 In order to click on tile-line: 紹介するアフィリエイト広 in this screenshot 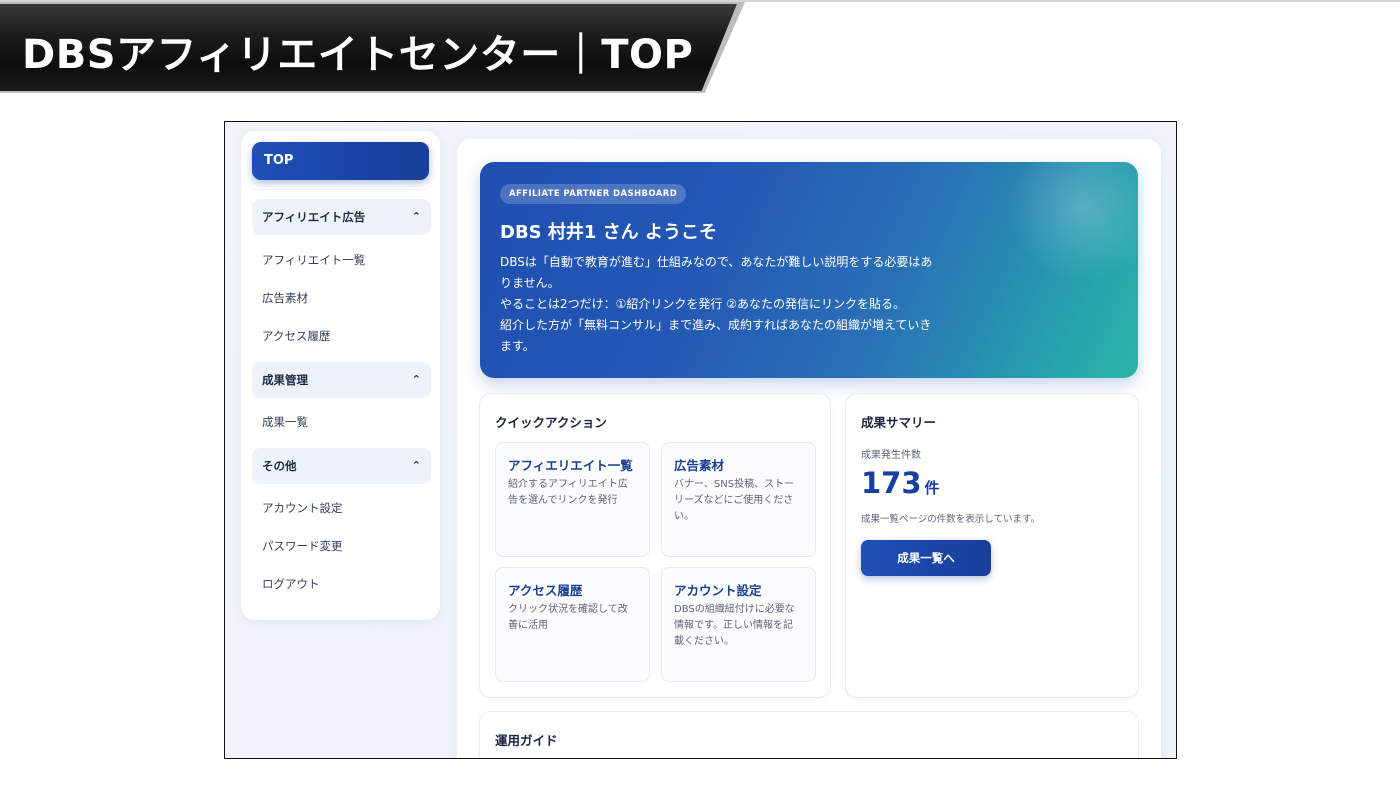, I will do `click(568, 484)`.